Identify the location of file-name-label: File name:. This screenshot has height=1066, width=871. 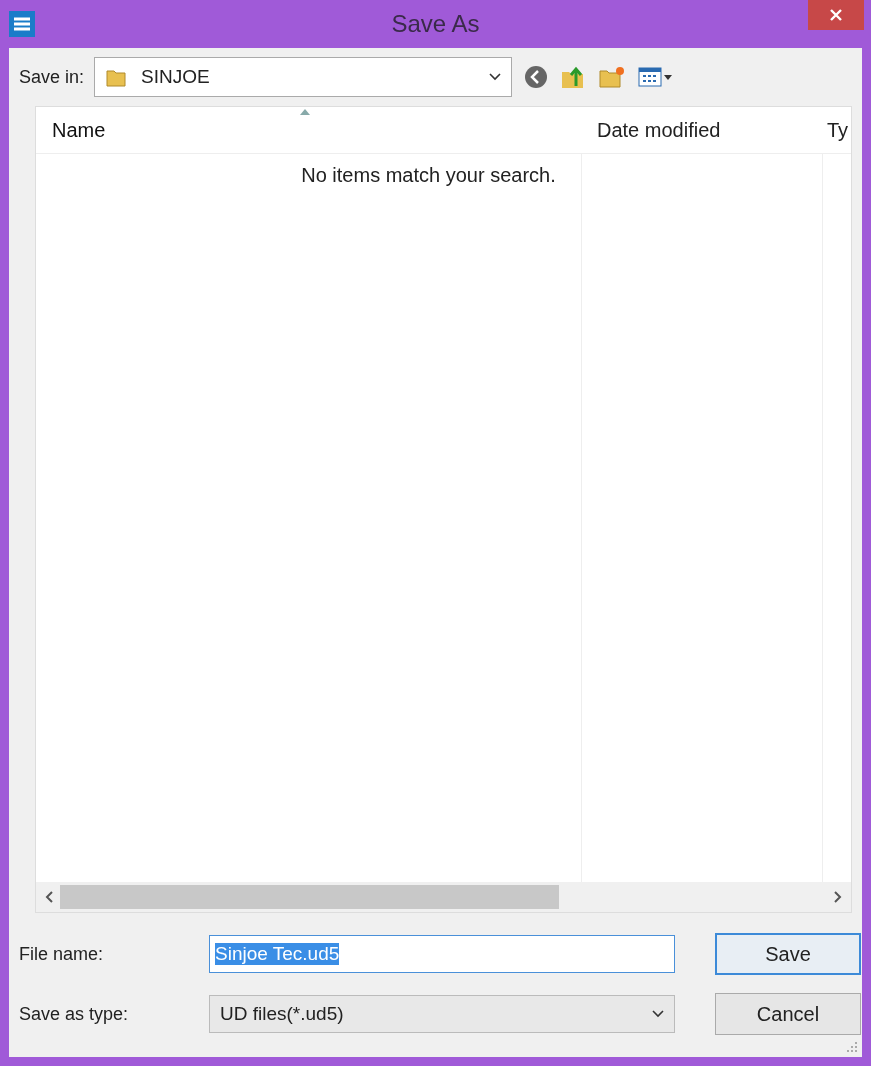
(62, 954).